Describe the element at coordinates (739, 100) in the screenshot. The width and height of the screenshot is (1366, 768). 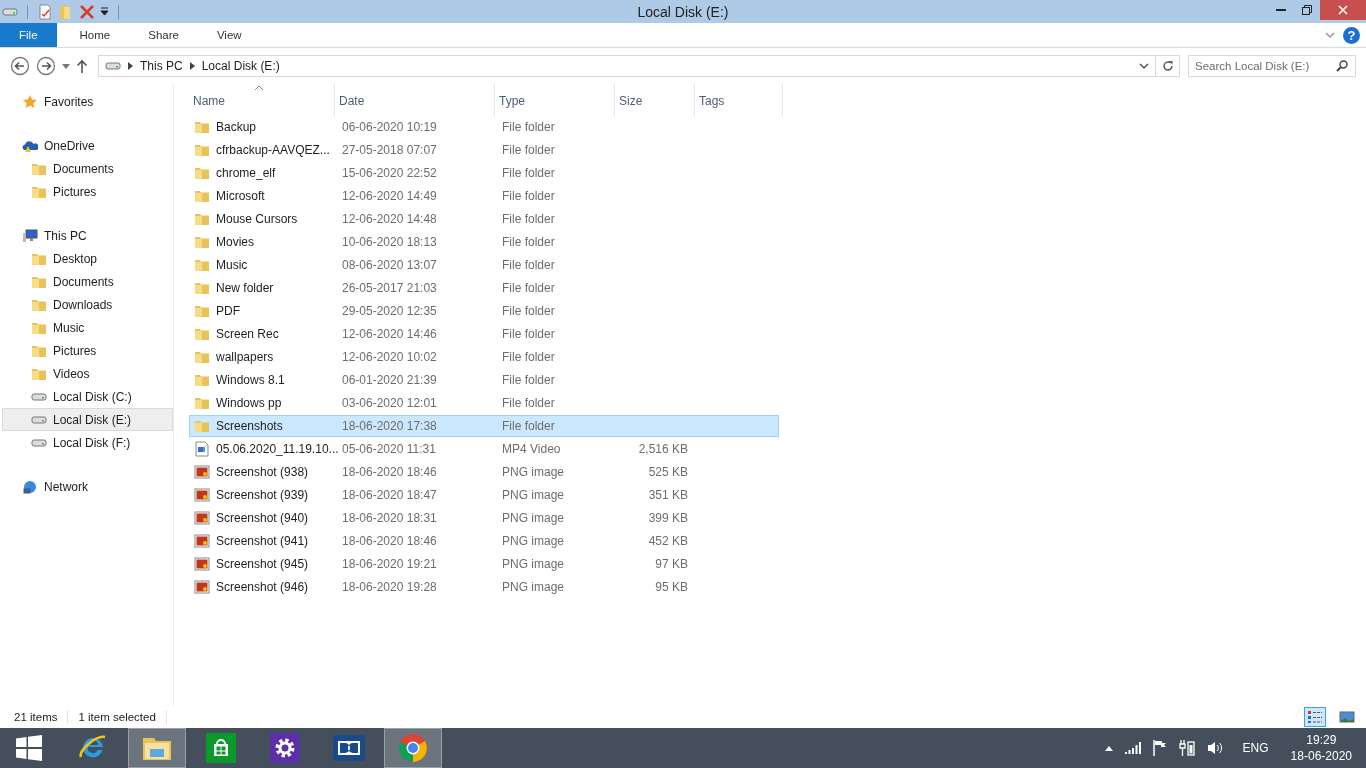
I see `column-header: Tags` at that location.